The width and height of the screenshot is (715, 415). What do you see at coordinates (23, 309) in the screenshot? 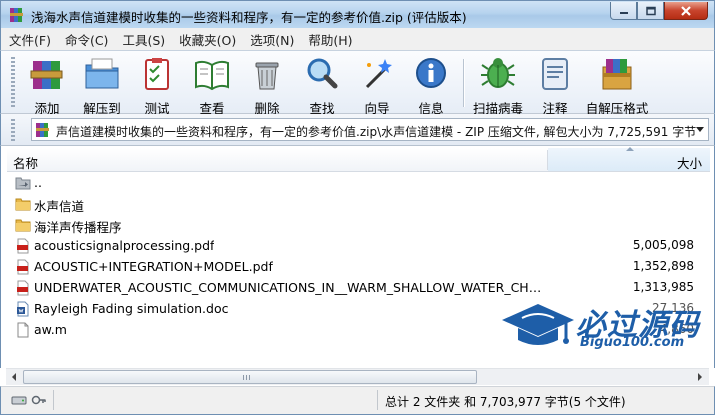
I see `doc-icon` at bounding box center [23, 309].